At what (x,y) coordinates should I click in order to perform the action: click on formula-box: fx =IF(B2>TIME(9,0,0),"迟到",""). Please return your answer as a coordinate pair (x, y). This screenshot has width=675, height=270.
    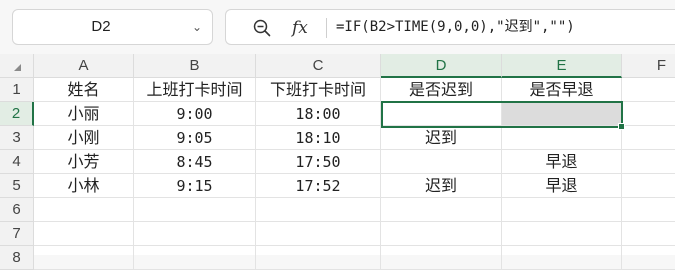
    Looking at the image, I should click on (450, 27).